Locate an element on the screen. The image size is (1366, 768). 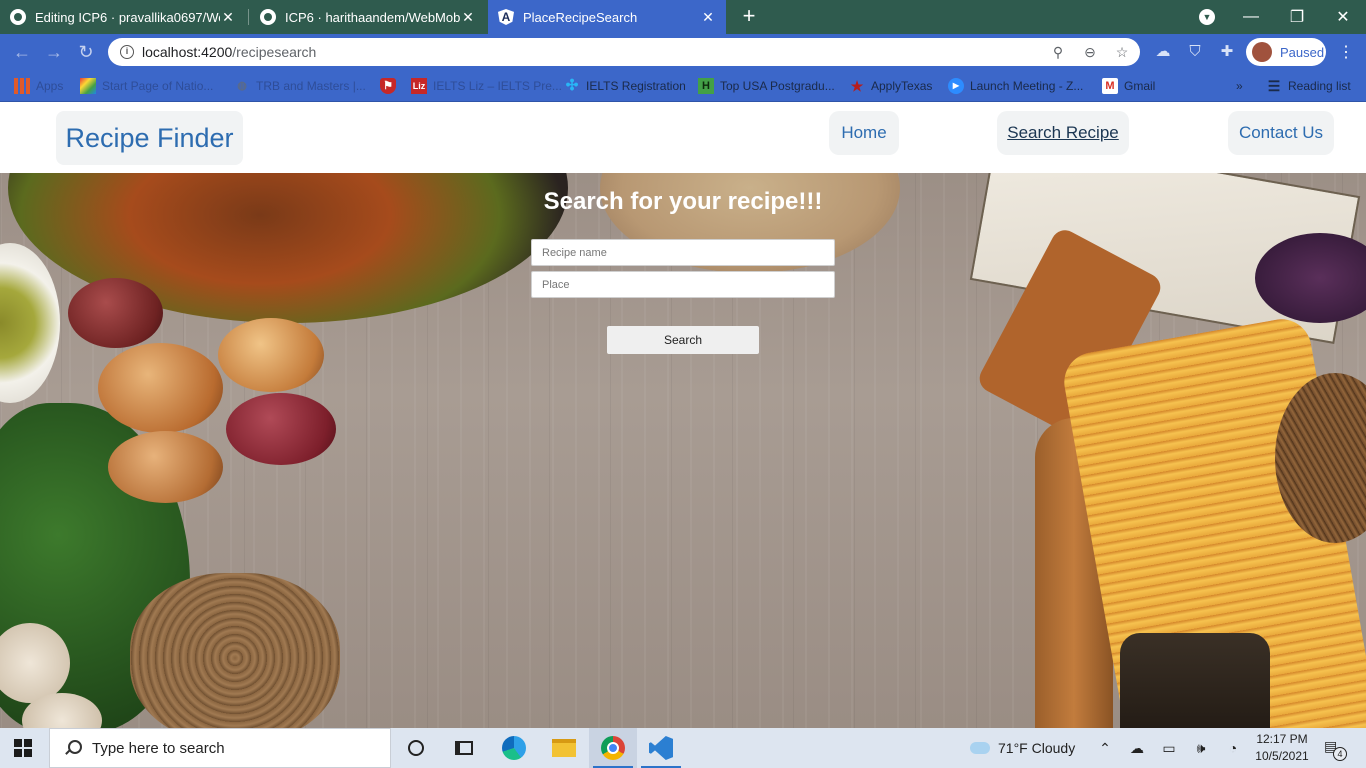
globe-icon: ◍ is located at coordinates (242, 86).